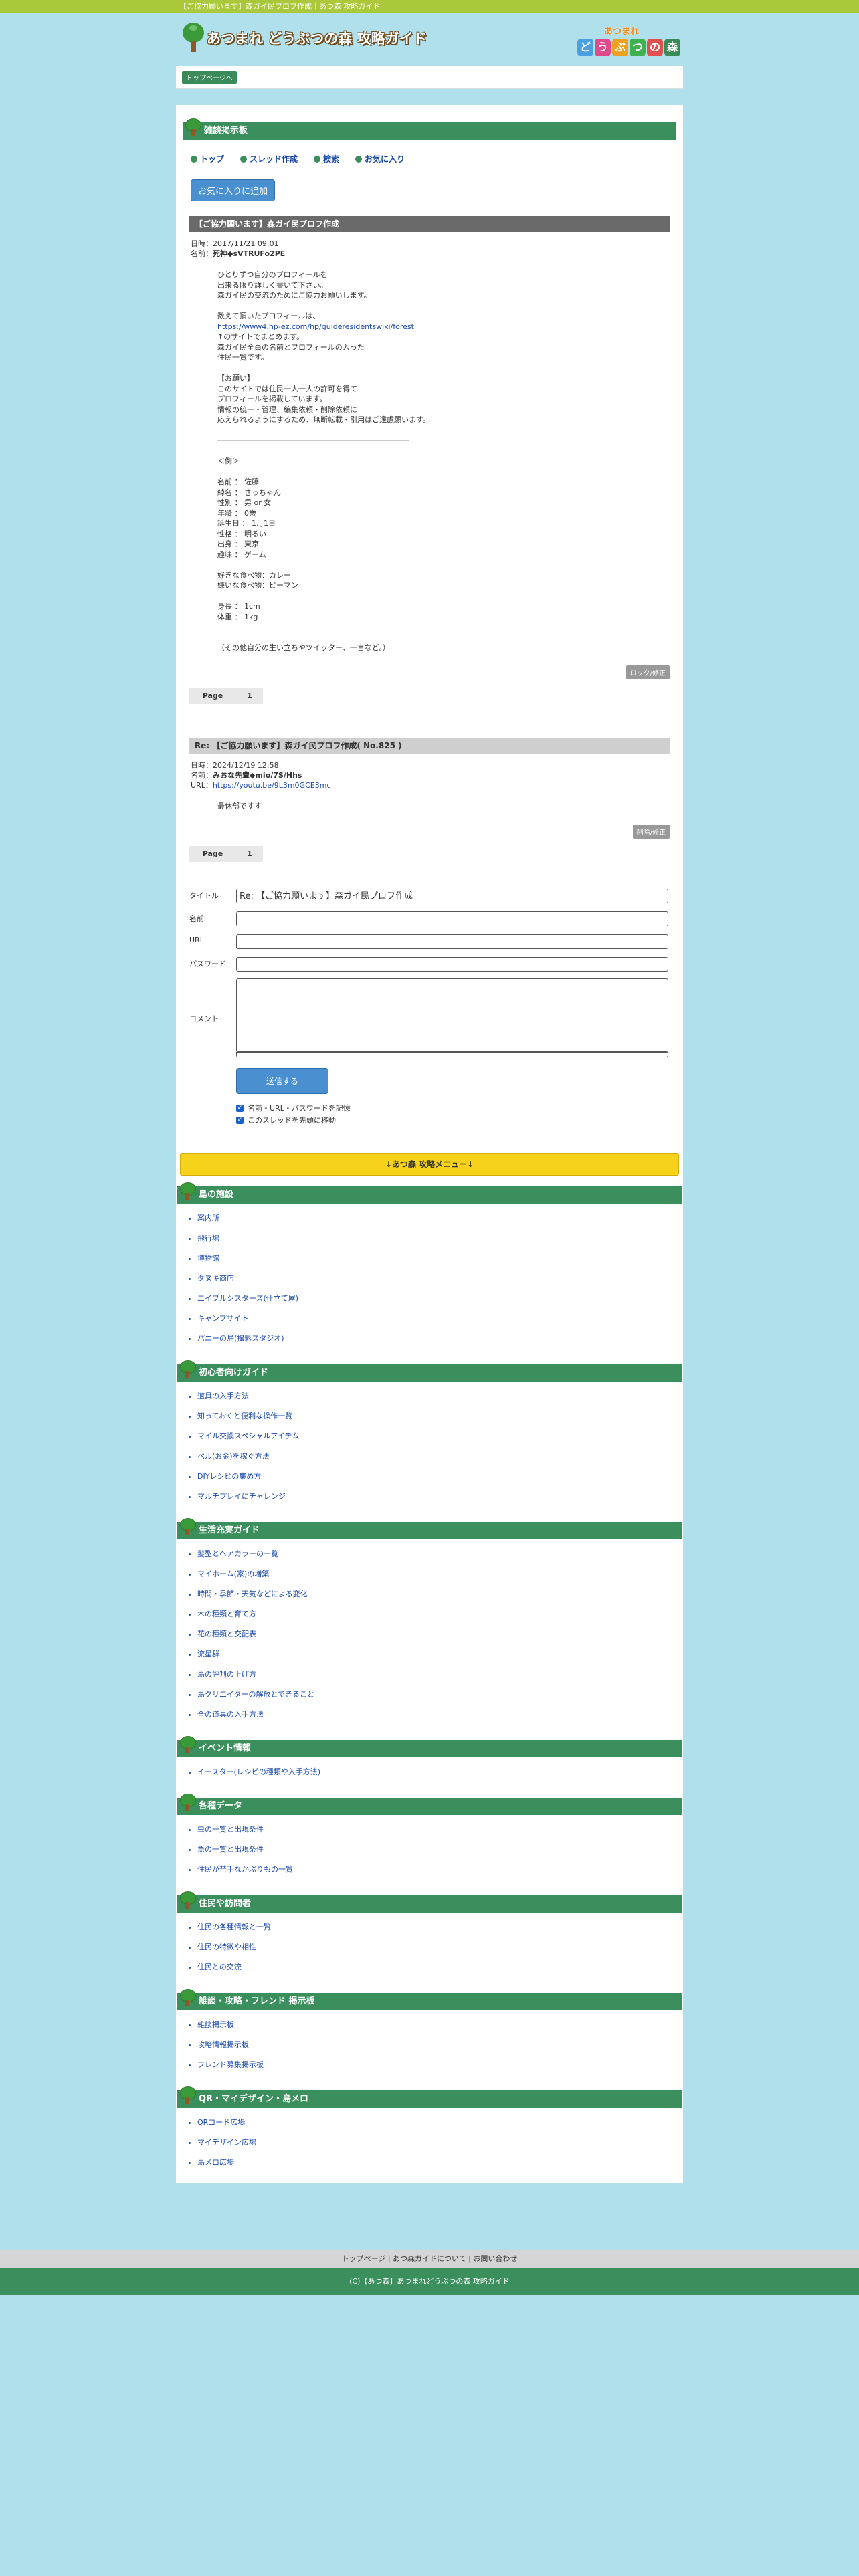 This screenshot has width=859, height=2576. Describe the element at coordinates (440, 1834) in the screenshot. I see `menu-link: 虫の一覧と出現条件` at that location.